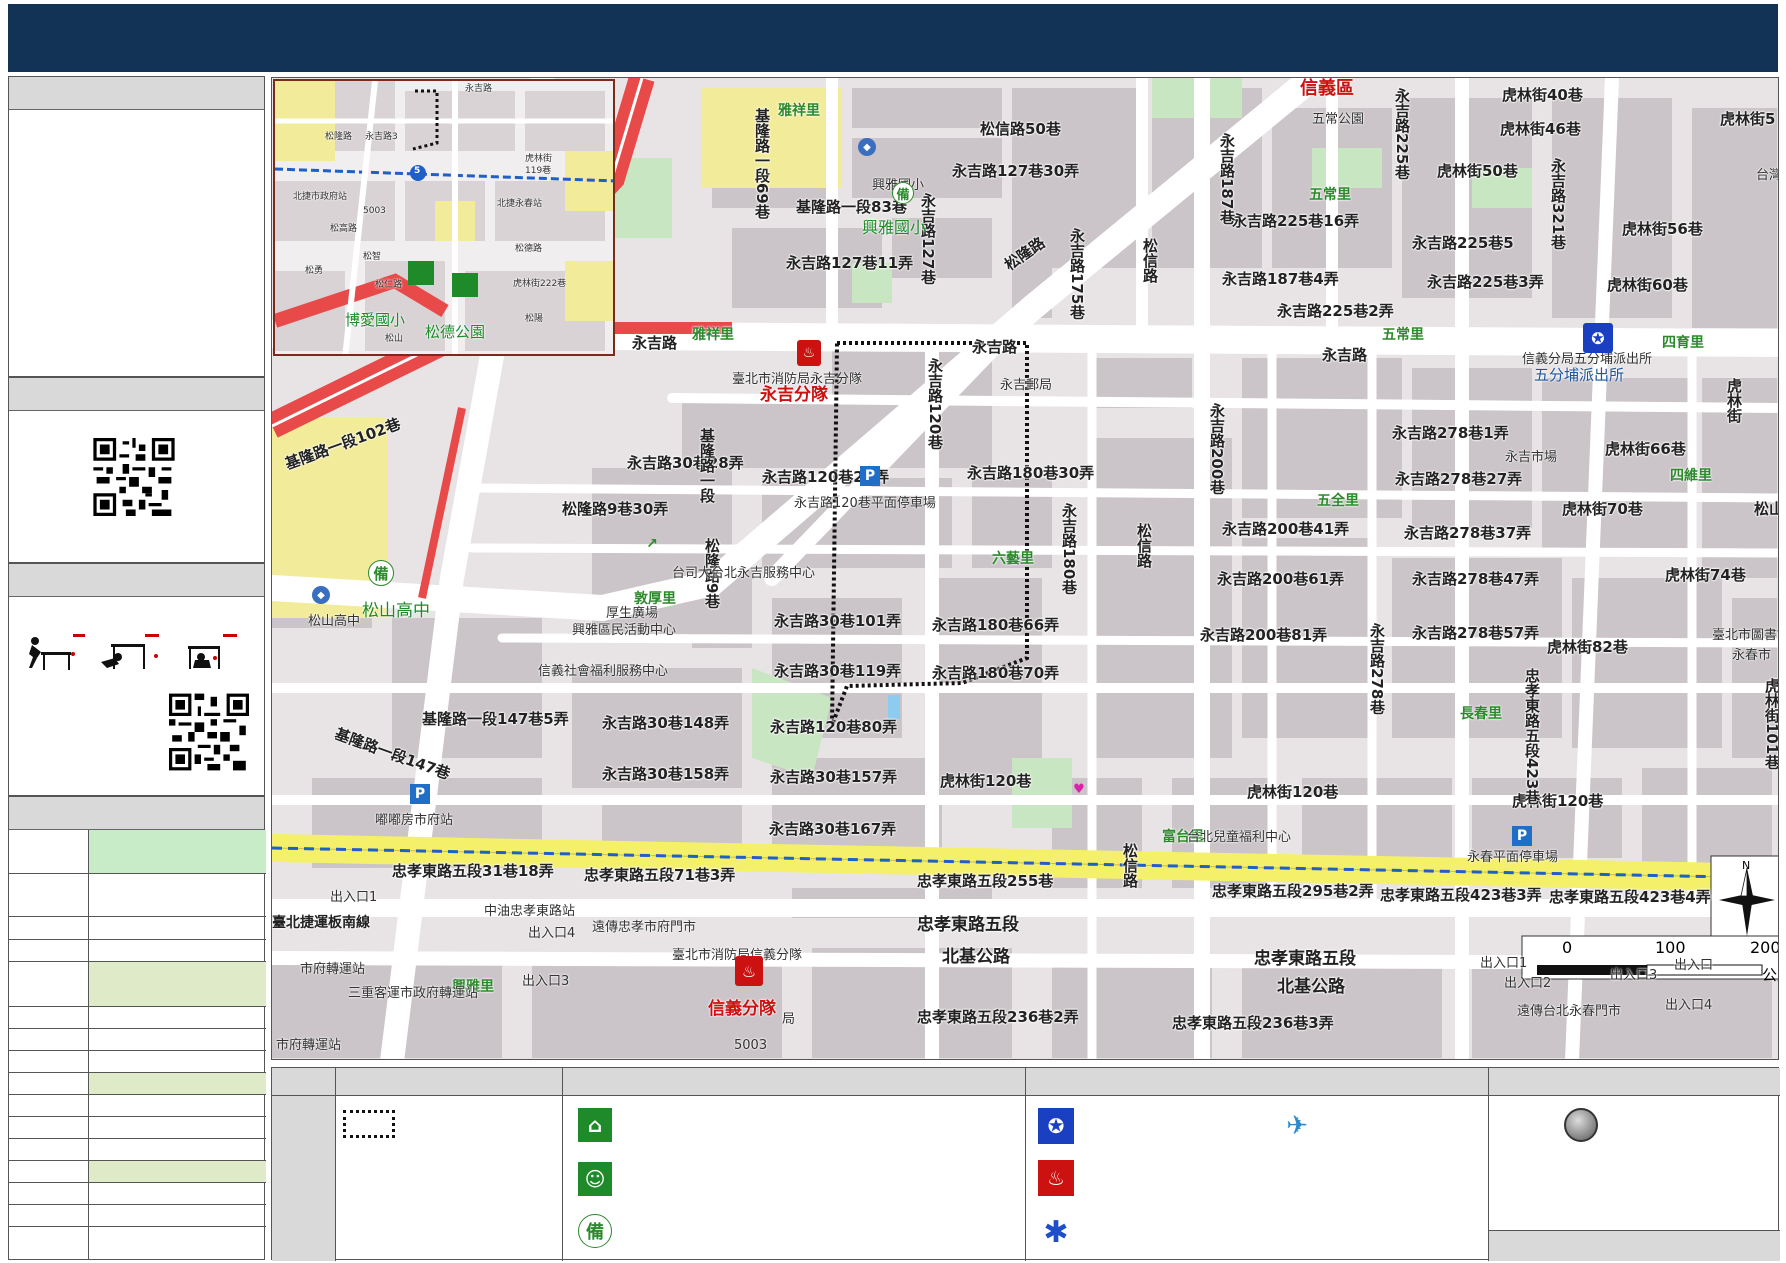  I want to click on street-label: 忠孝東路五段236巷3弄, so click(1253, 1023).